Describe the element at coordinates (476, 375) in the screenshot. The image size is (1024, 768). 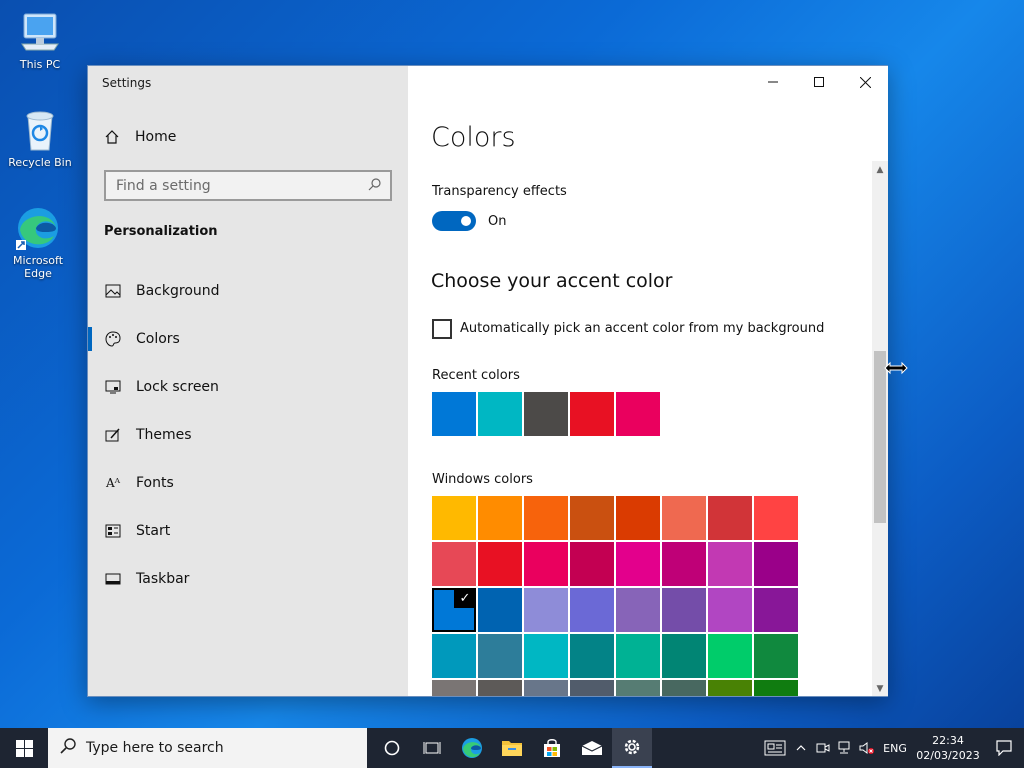
I see `recent-colors-label: Recent colors` at that location.